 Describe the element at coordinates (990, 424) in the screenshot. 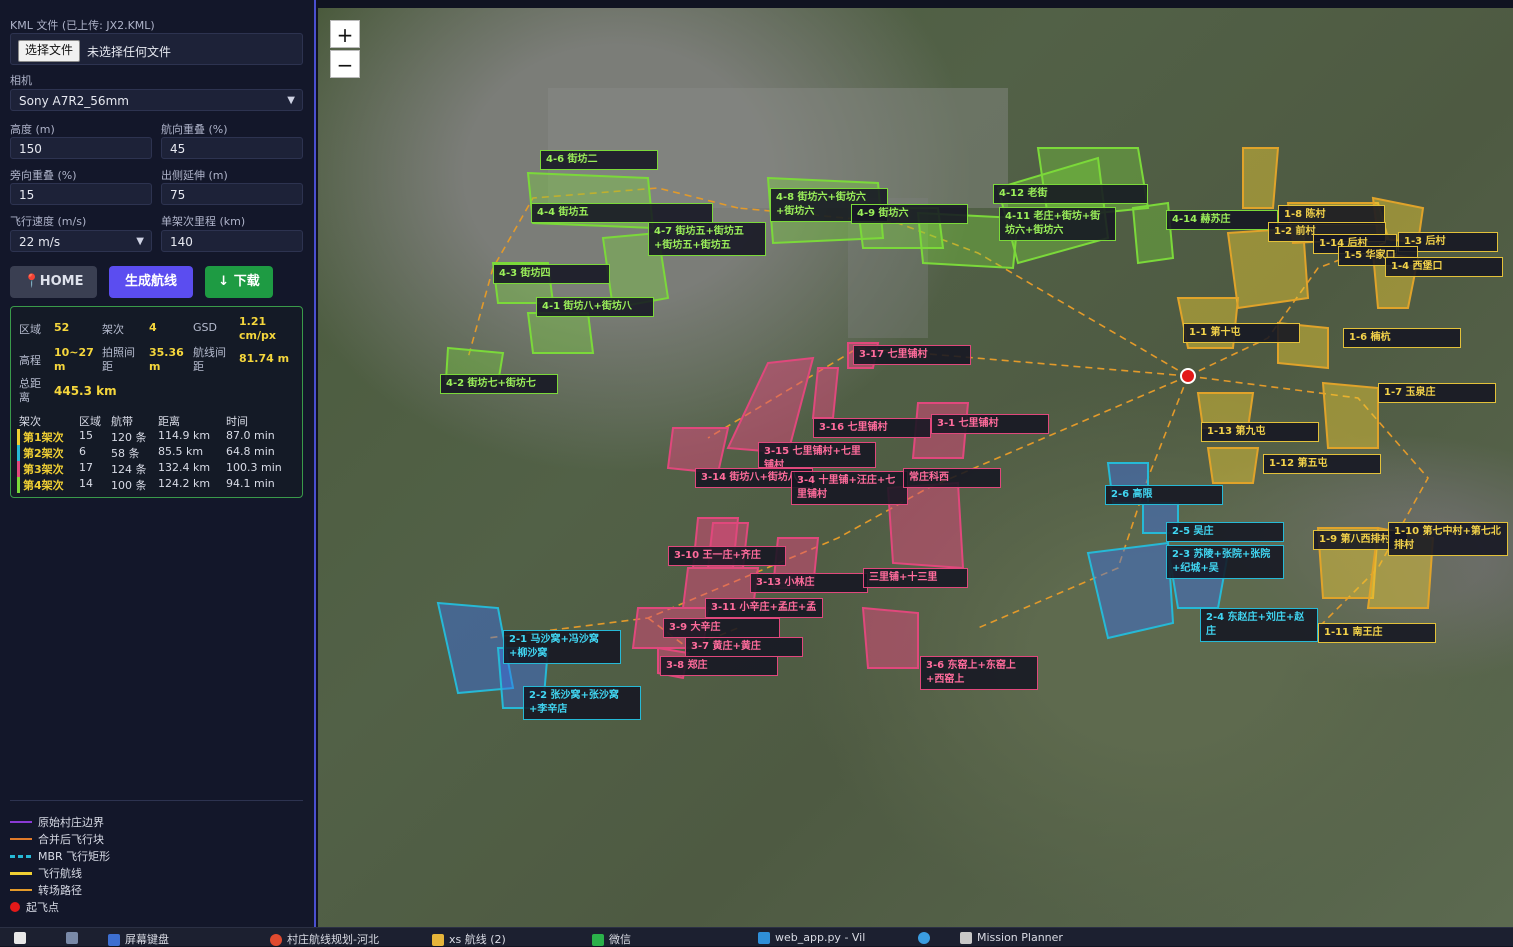

I see `zone-label: 3-1 七里铺村` at that location.